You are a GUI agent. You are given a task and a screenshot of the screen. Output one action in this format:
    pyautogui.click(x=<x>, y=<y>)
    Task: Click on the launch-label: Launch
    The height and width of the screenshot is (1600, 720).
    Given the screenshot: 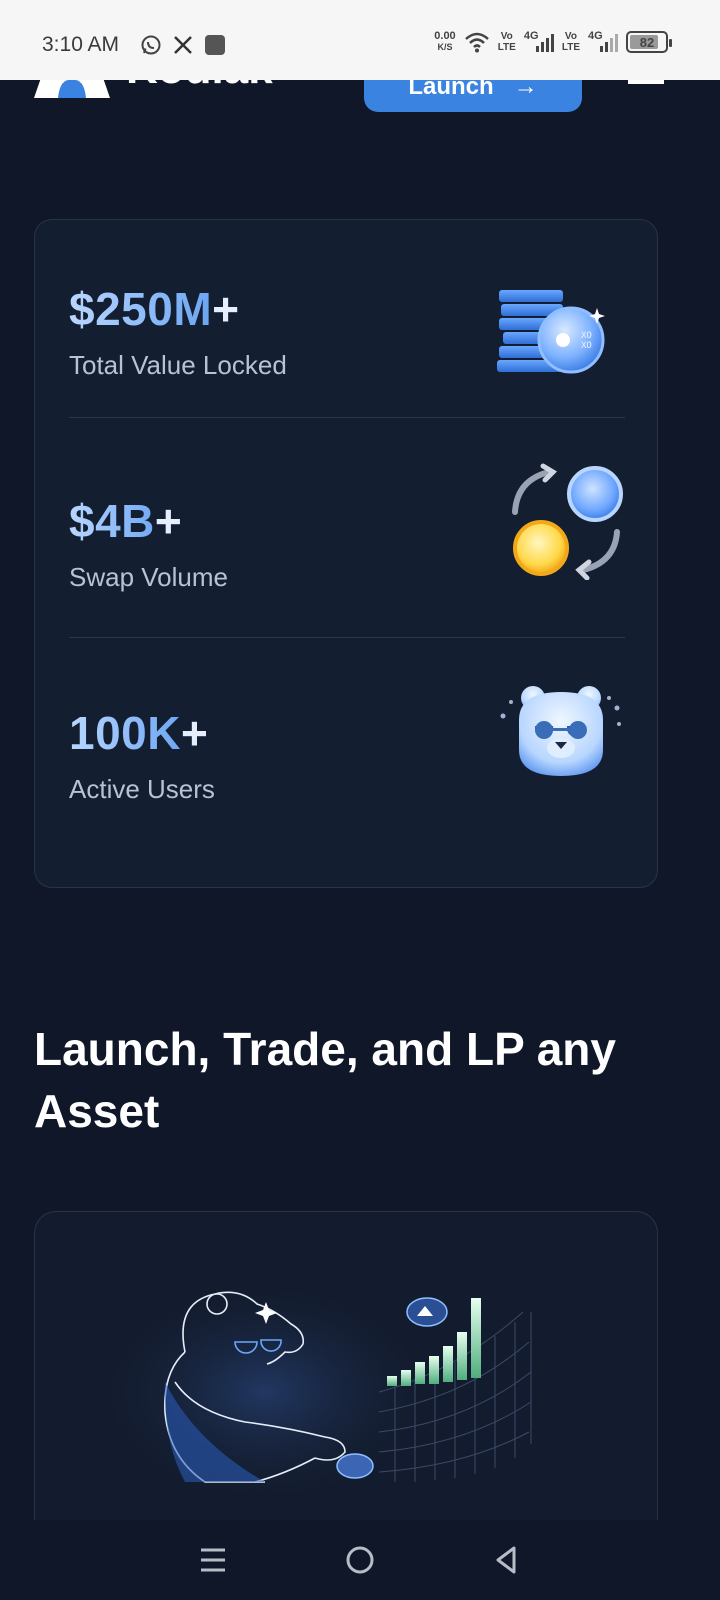 What is the action you would take?
    pyautogui.click(x=451, y=90)
    